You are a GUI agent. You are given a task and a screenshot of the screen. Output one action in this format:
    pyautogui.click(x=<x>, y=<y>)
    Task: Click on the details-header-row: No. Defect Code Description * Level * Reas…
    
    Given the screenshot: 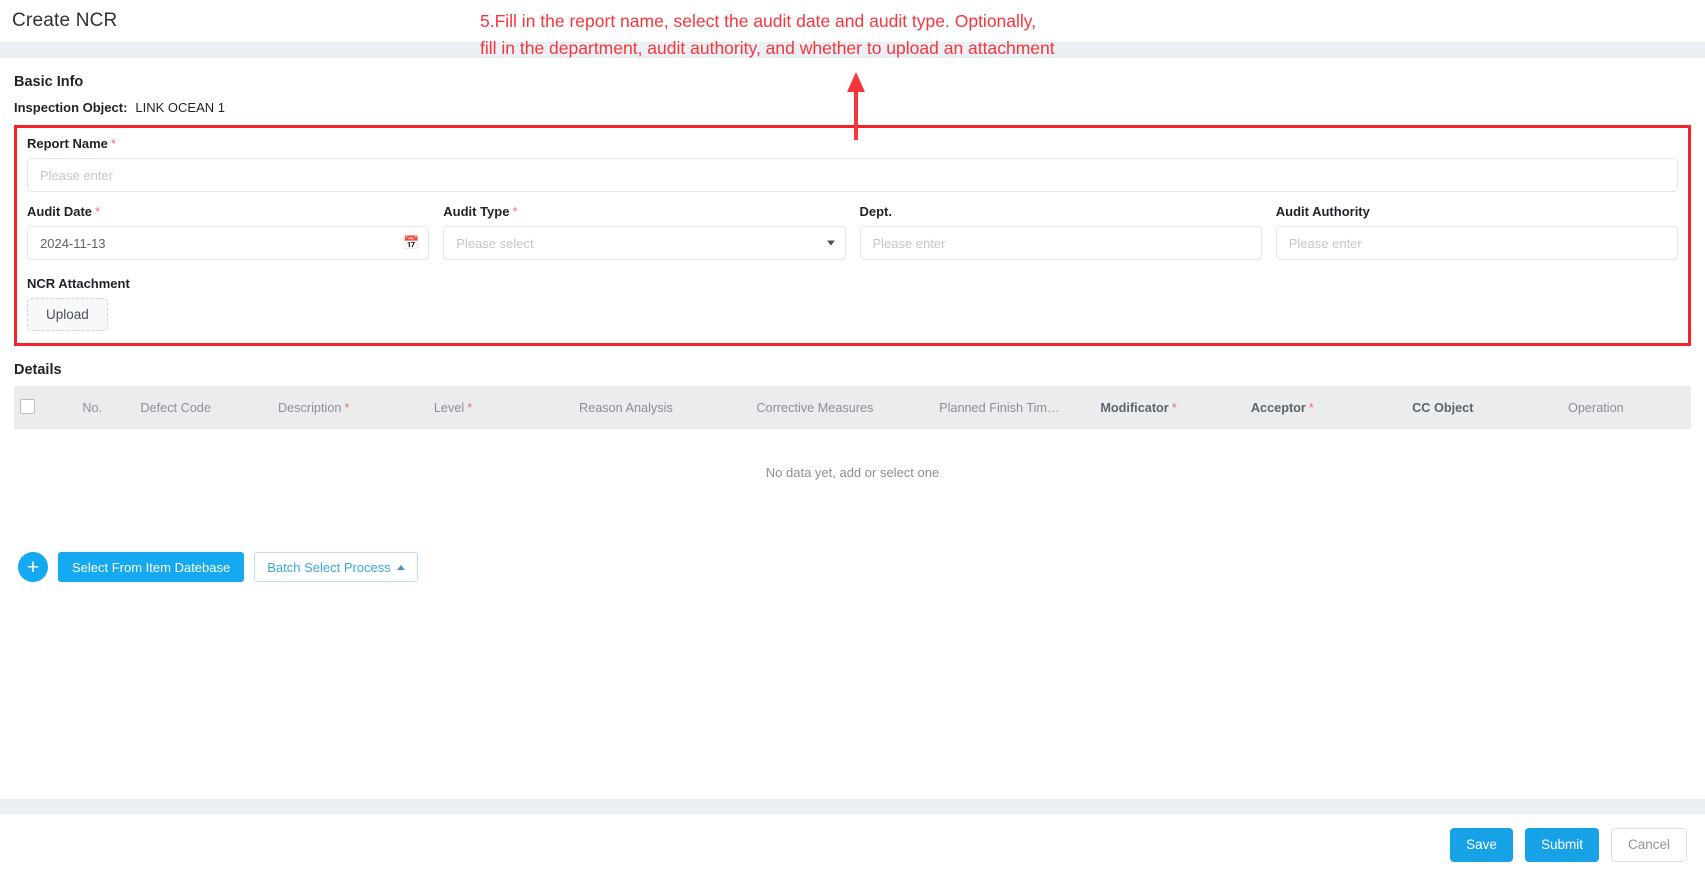 What is the action you would take?
    pyautogui.click(x=852, y=408)
    